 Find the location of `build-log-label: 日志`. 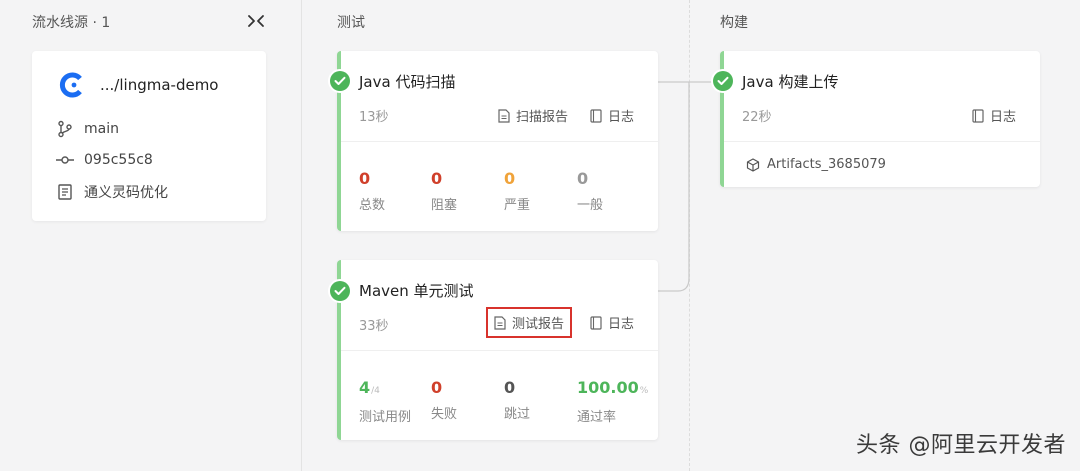

build-log-label: 日志 is located at coordinates (1002, 117).